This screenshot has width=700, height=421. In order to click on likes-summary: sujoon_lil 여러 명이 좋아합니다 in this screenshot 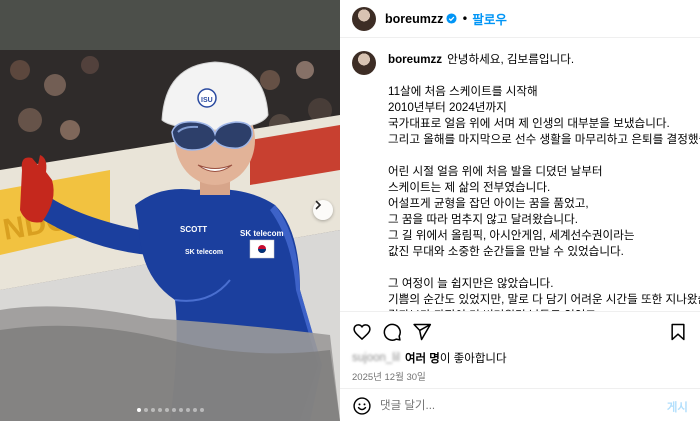, I will do `click(429, 358)`.